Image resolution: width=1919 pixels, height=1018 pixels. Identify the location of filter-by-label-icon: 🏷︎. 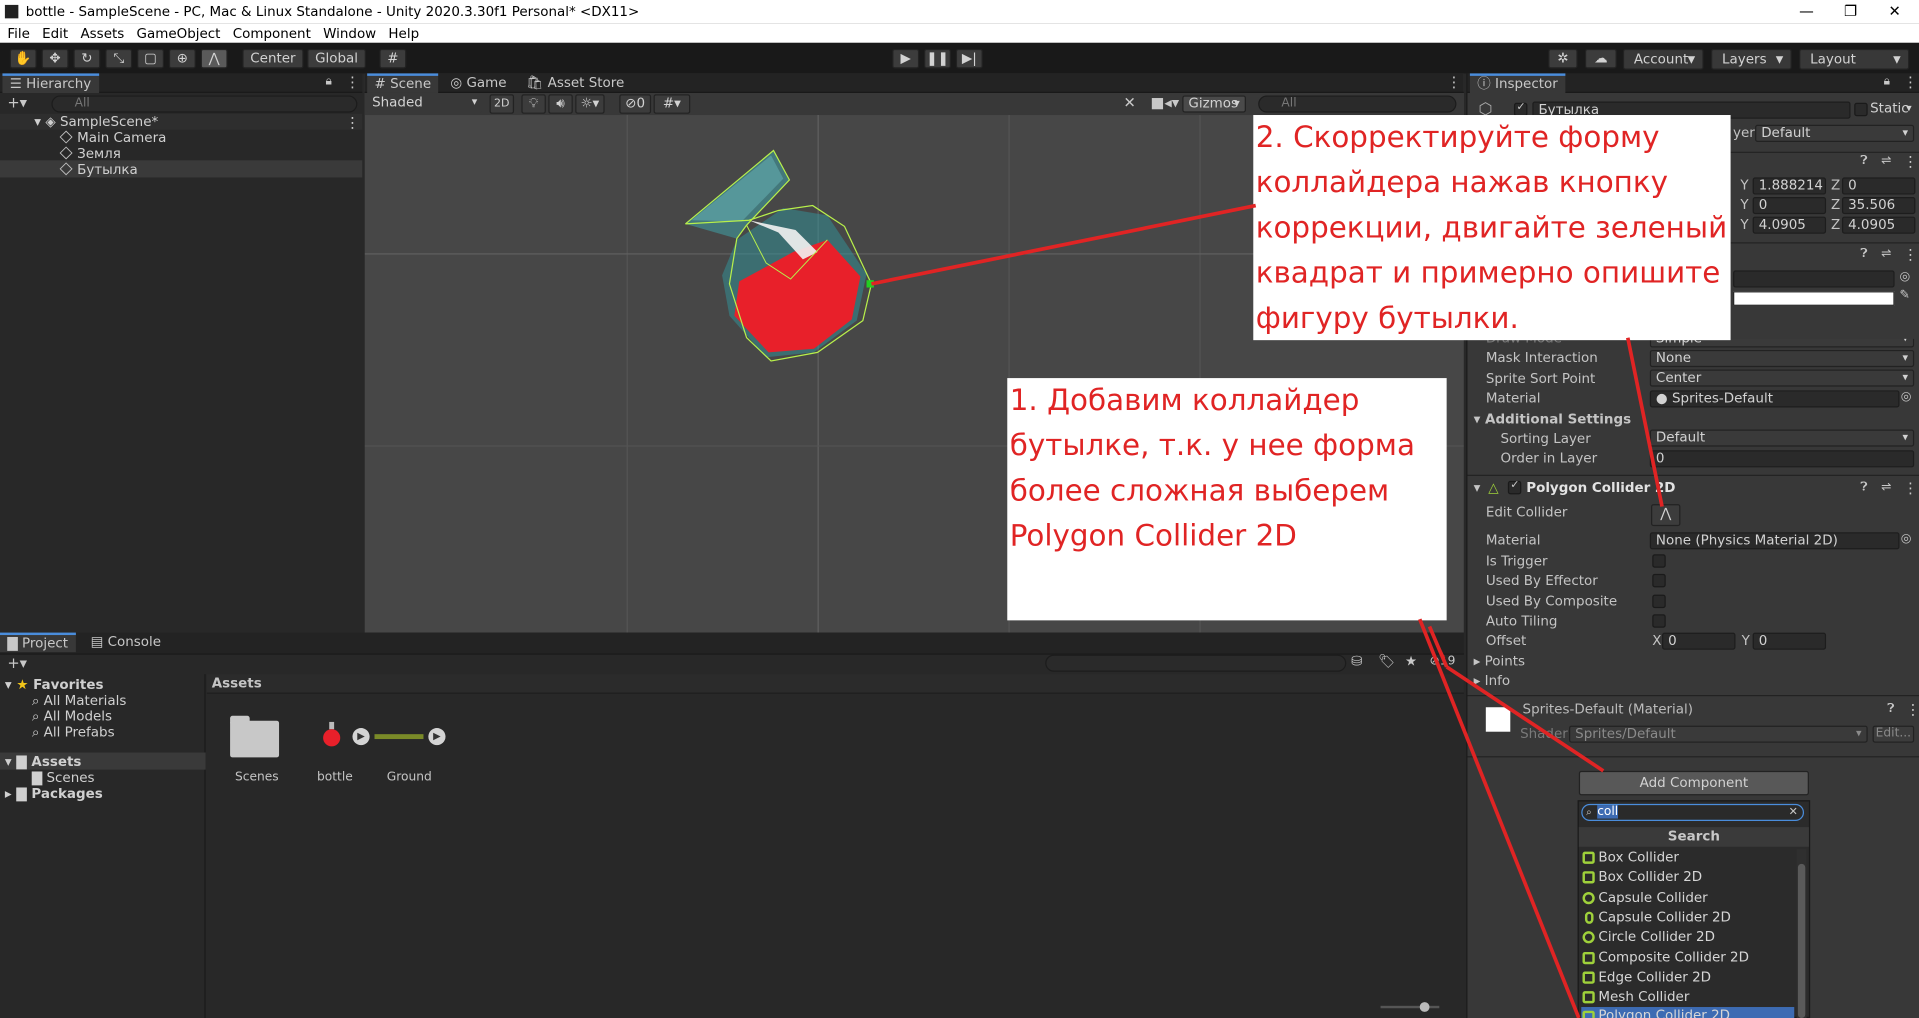
(1386, 661).